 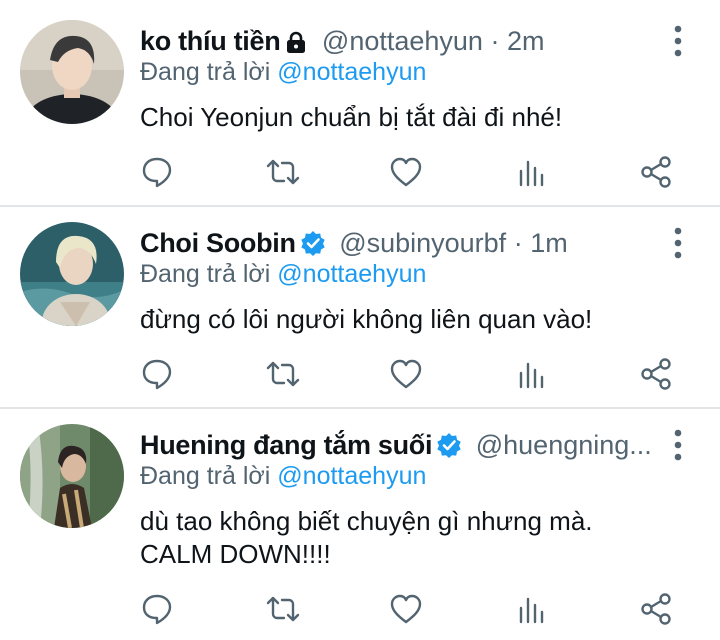 I want to click on tweet-text: đừng có lôi người không liên quan vào!, so click(x=366, y=319).